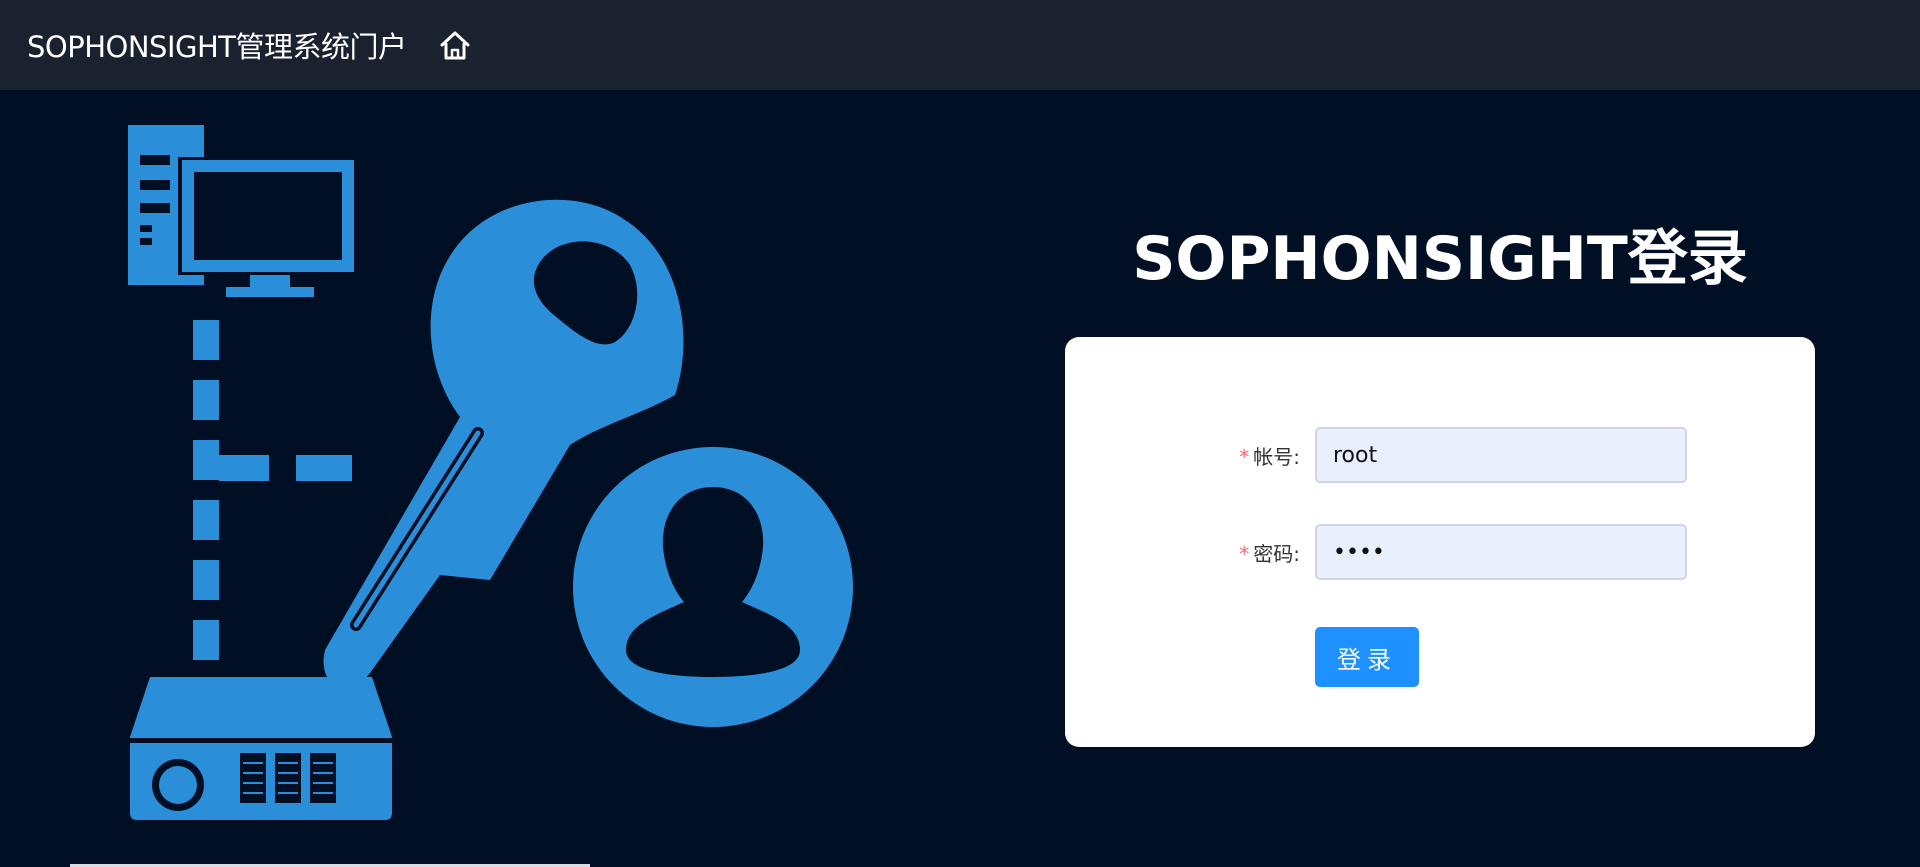 This screenshot has height=867, width=1920. I want to click on password-input, so click(1501, 552).